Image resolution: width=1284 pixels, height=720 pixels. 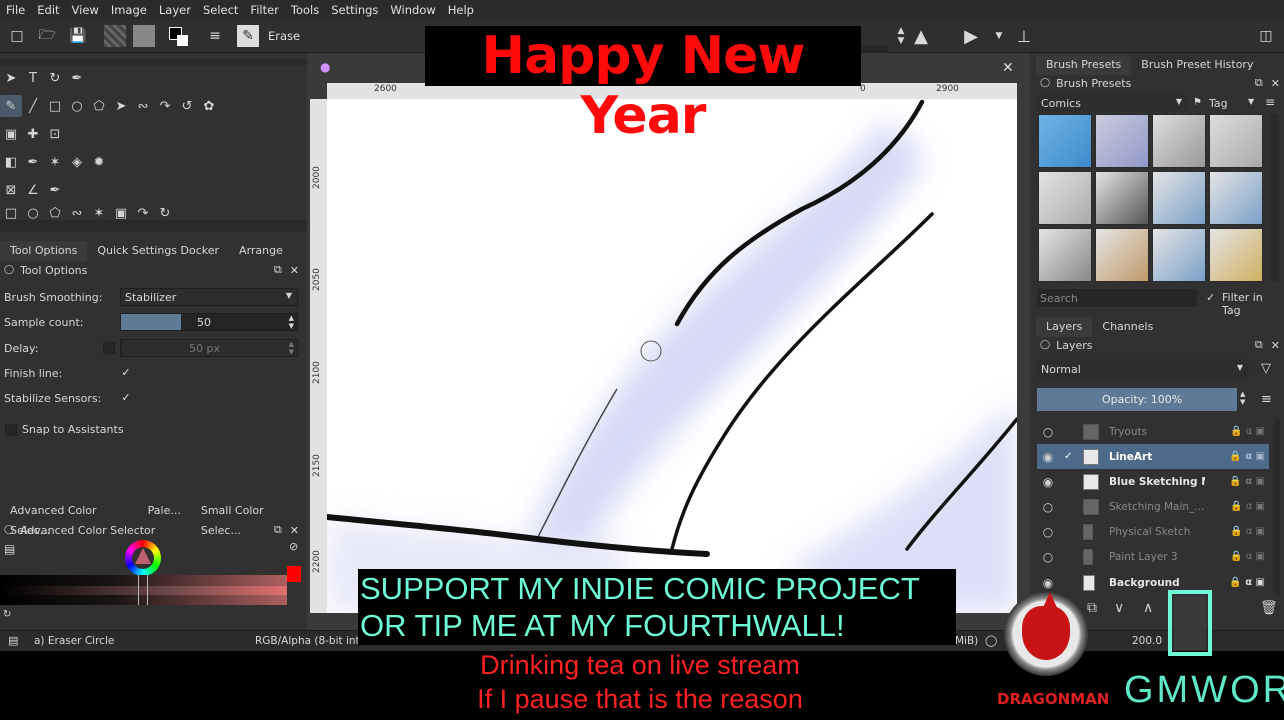 What do you see at coordinates (1269, 608) in the screenshot?
I see `delete-layer-icon: 🗑` at bounding box center [1269, 608].